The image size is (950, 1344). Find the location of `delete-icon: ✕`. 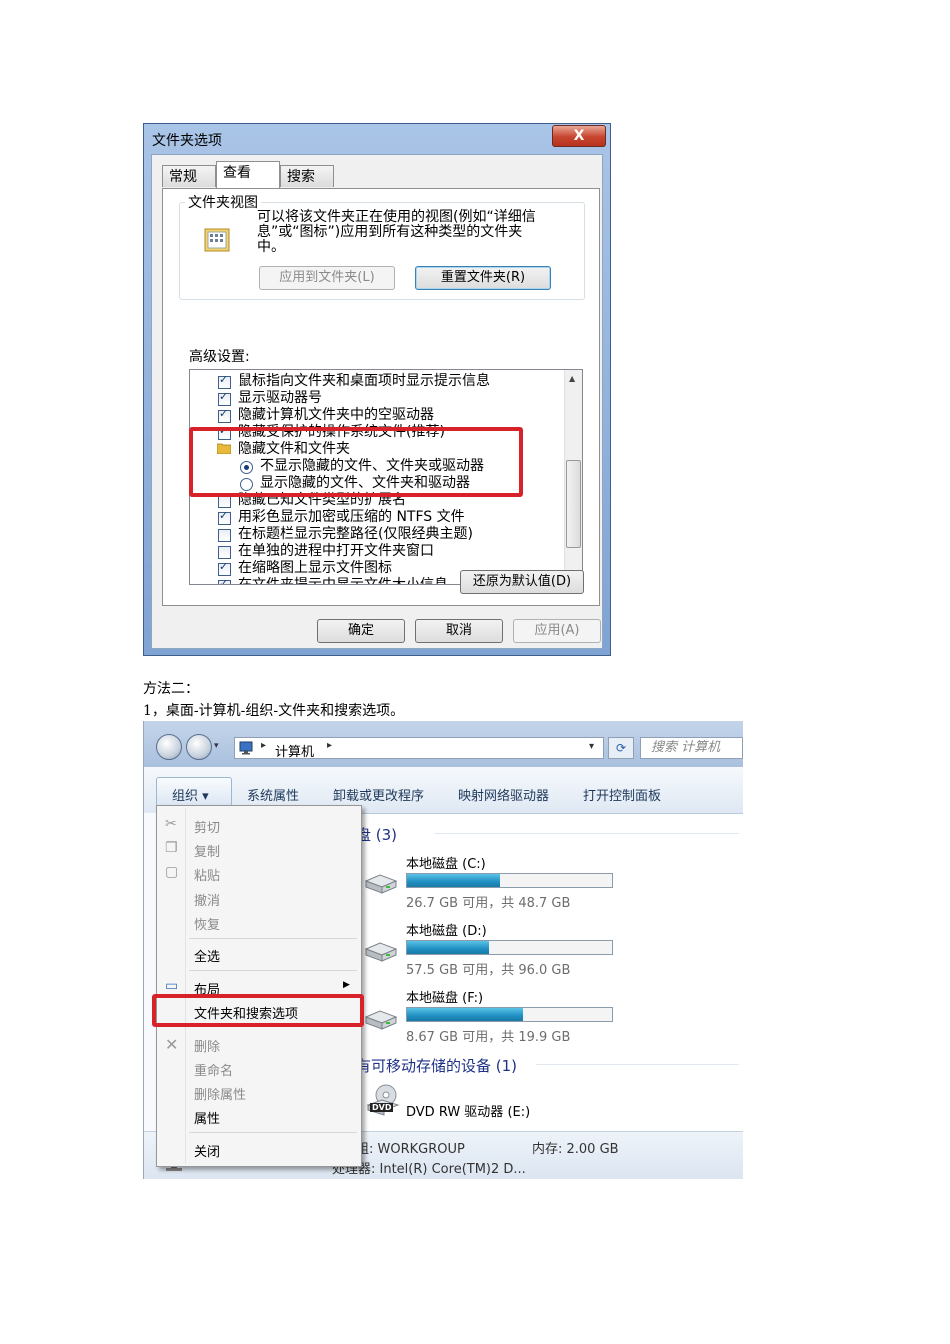

delete-icon: ✕ is located at coordinates (172, 1044).